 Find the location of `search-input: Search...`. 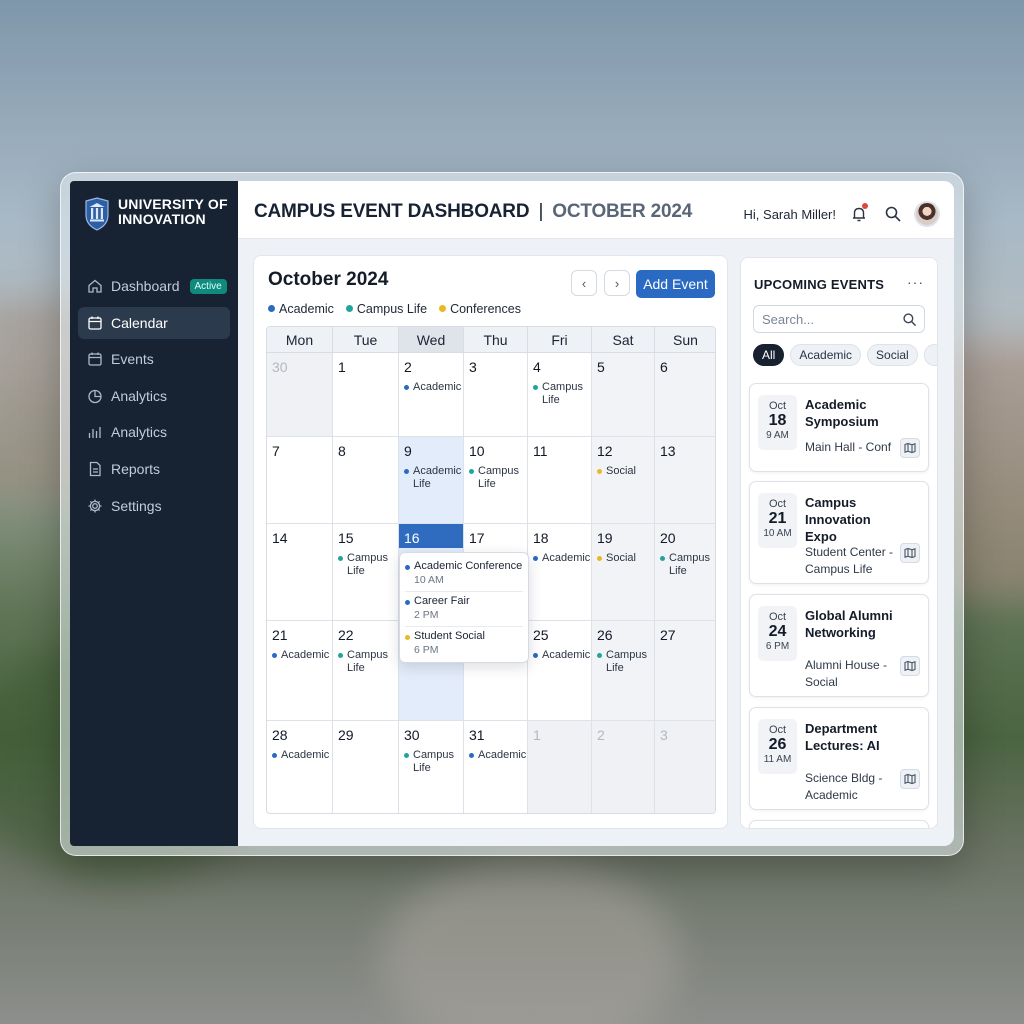

search-input: Search... is located at coordinates (839, 319).